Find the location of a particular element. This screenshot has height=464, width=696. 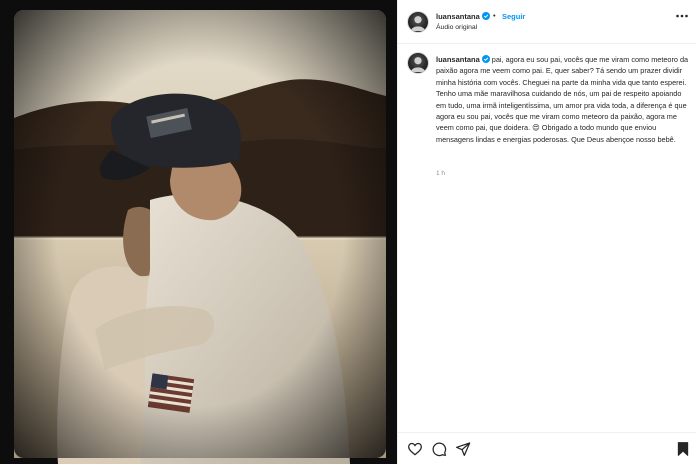

post-header: luansantana • Seguir Áudio original is located at coordinates (547, 22).